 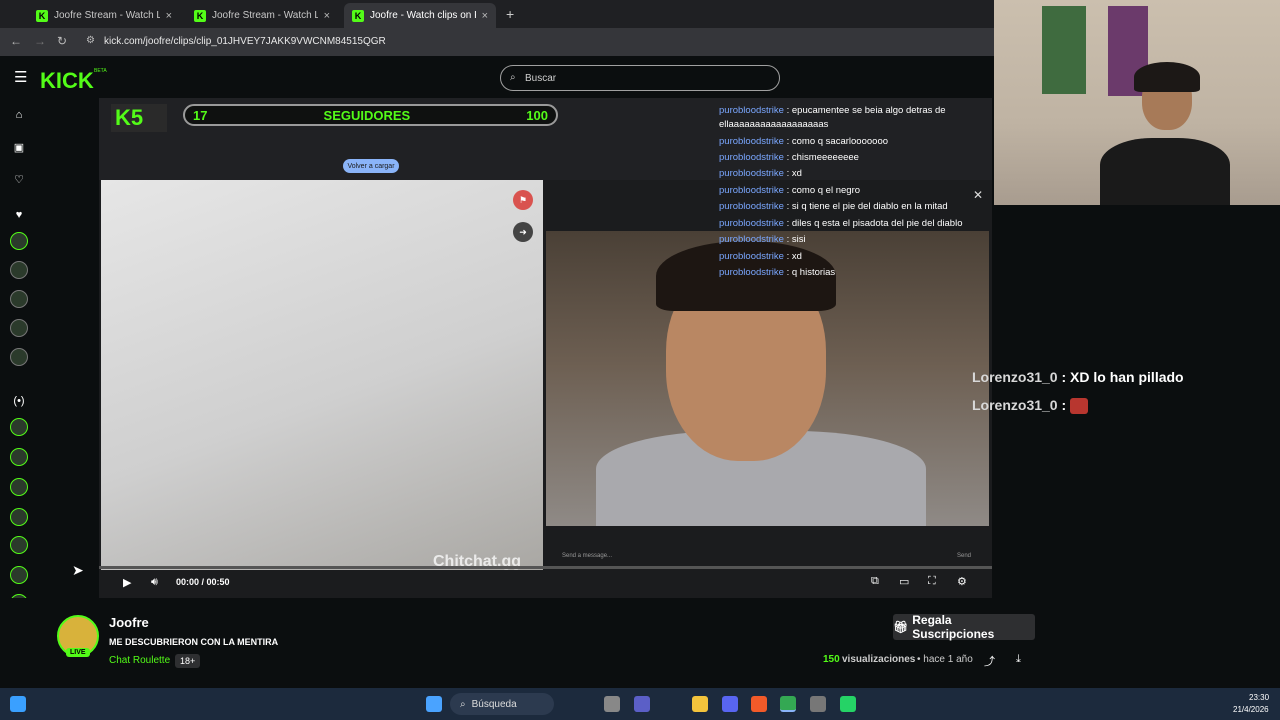 I want to click on chrome-icon, so click(x=788, y=704).